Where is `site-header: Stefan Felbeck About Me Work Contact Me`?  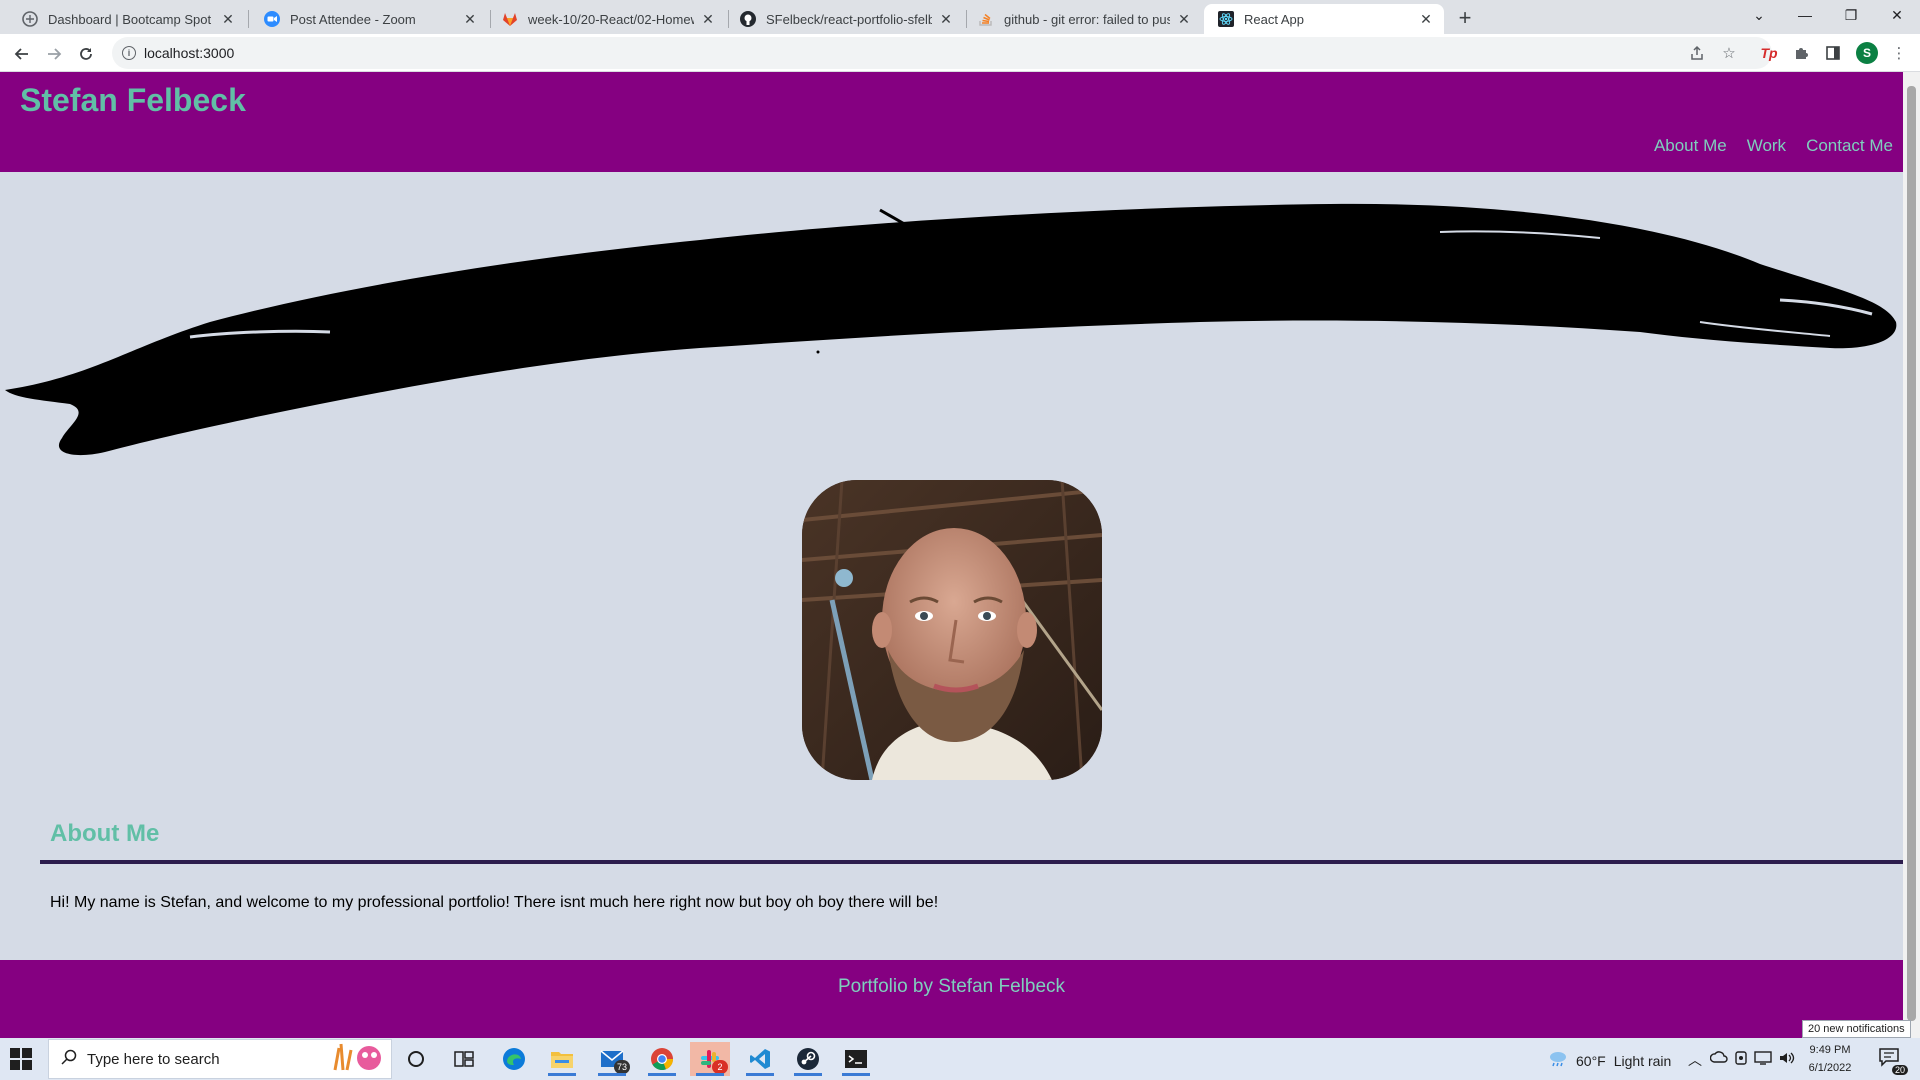 site-header: Stefan Felbeck About Me Work Contact Me is located at coordinates (951, 122).